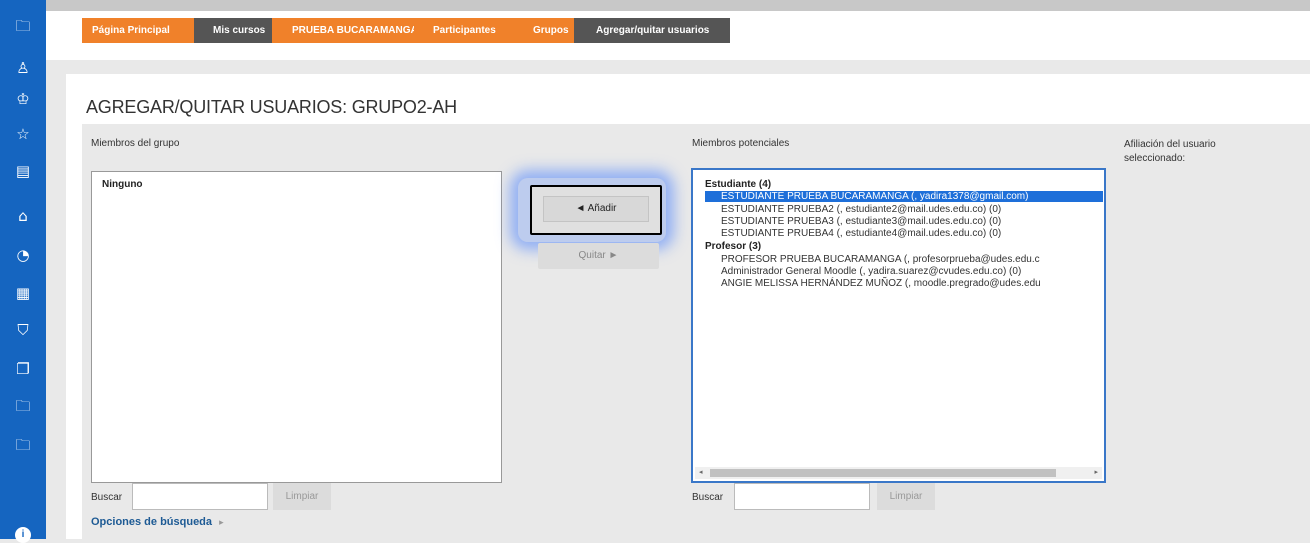  I want to click on group-search-input, so click(200, 496).